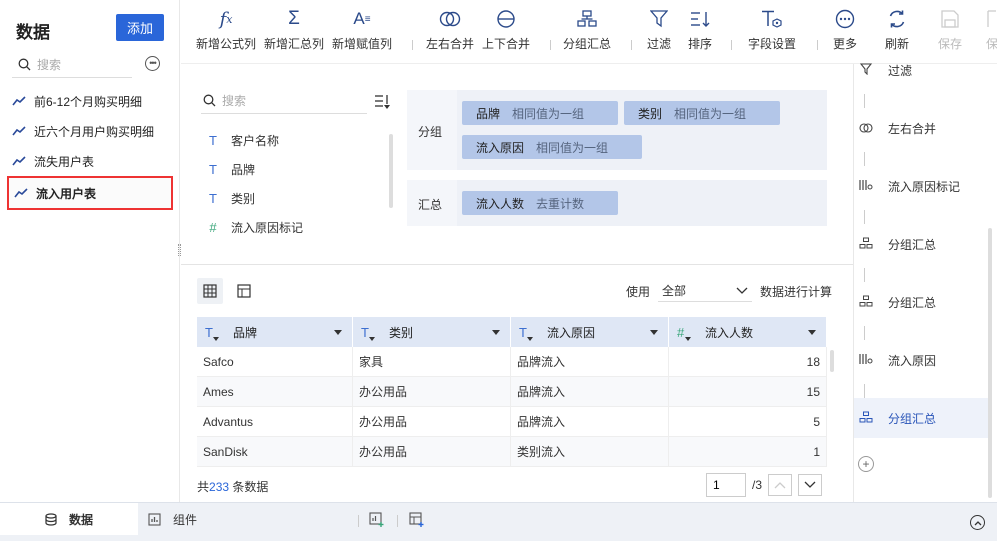  What do you see at coordinates (94, 131) in the screenshot?
I see `dataset-label: 近六个月用户购买明细` at bounding box center [94, 131].